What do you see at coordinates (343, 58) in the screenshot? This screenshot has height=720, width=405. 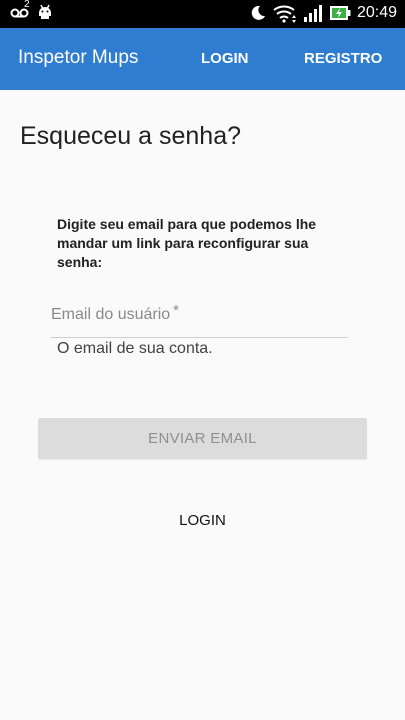 I see `nav-register-button: REGISTRO` at bounding box center [343, 58].